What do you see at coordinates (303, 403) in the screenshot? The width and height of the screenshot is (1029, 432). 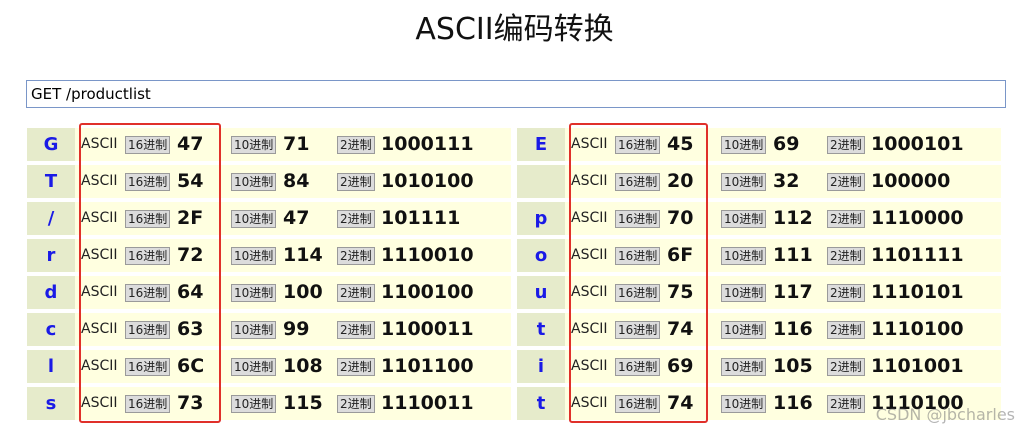 I see `dec-value: 115` at bounding box center [303, 403].